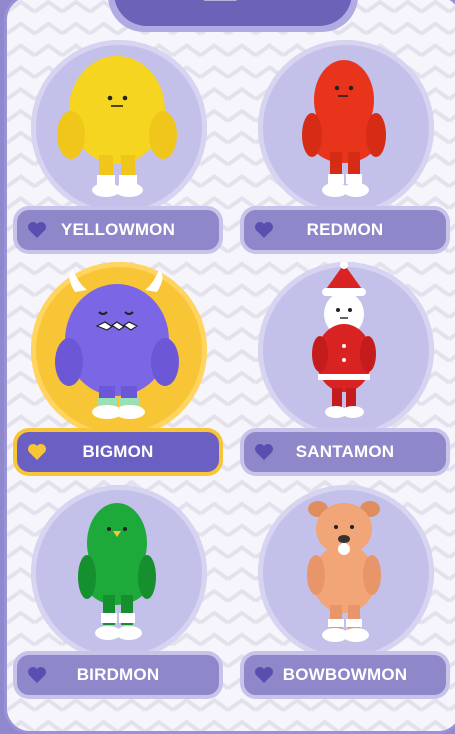  I want to click on character-card-bigmon: BIGMON, so click(120, 372).